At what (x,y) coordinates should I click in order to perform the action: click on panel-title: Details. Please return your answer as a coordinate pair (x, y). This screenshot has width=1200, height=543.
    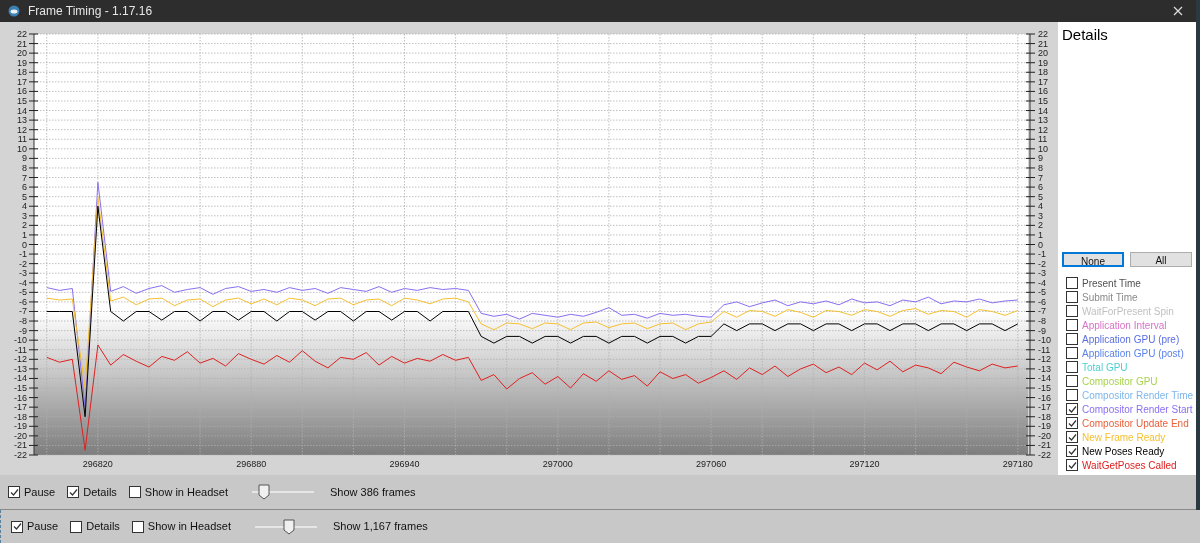
    Looking at the image, I should click on (1085, 35).